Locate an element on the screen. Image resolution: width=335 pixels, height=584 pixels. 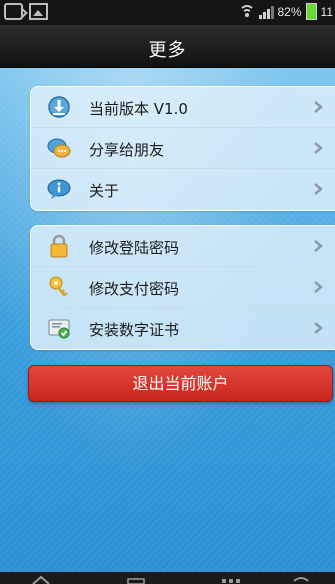
battery-icon is located at coordinates (311, 11).